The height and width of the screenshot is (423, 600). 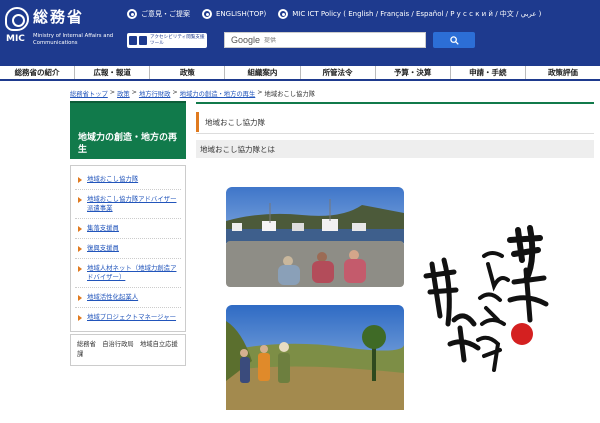 I want to click on sidebar-item-talent-net: 地域人材ネット（地域力創造アドバイザー）, so click(x=128, y=273).